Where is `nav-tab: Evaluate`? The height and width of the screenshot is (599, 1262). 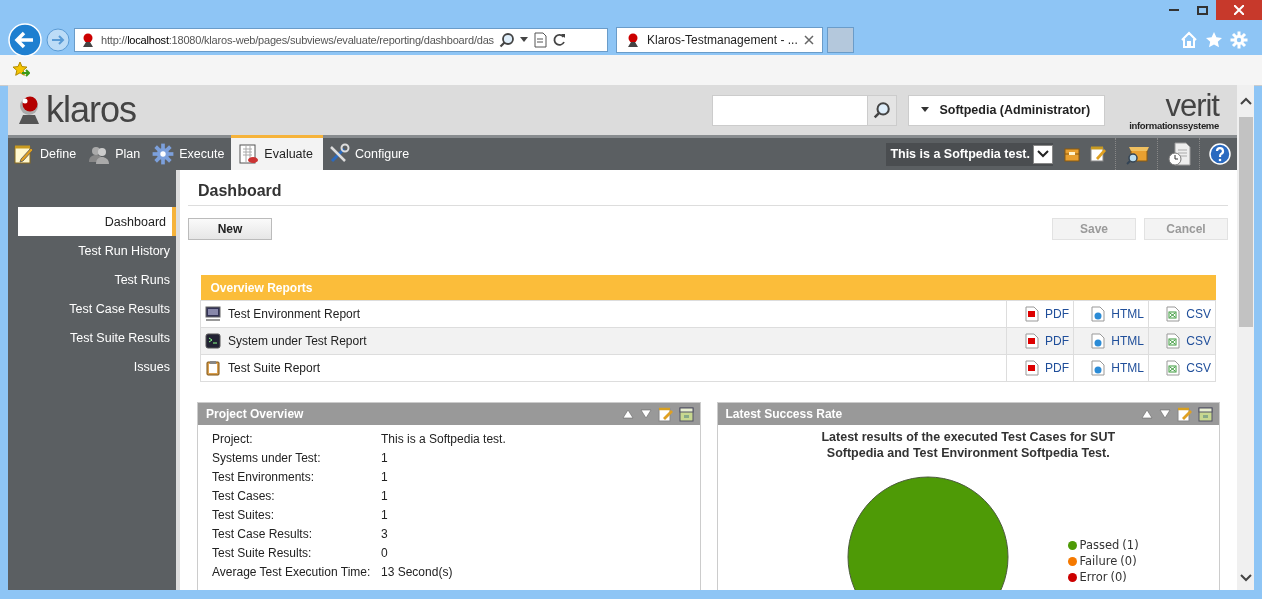
nav-tab: Evaluate is located at coordinates (277, 152).